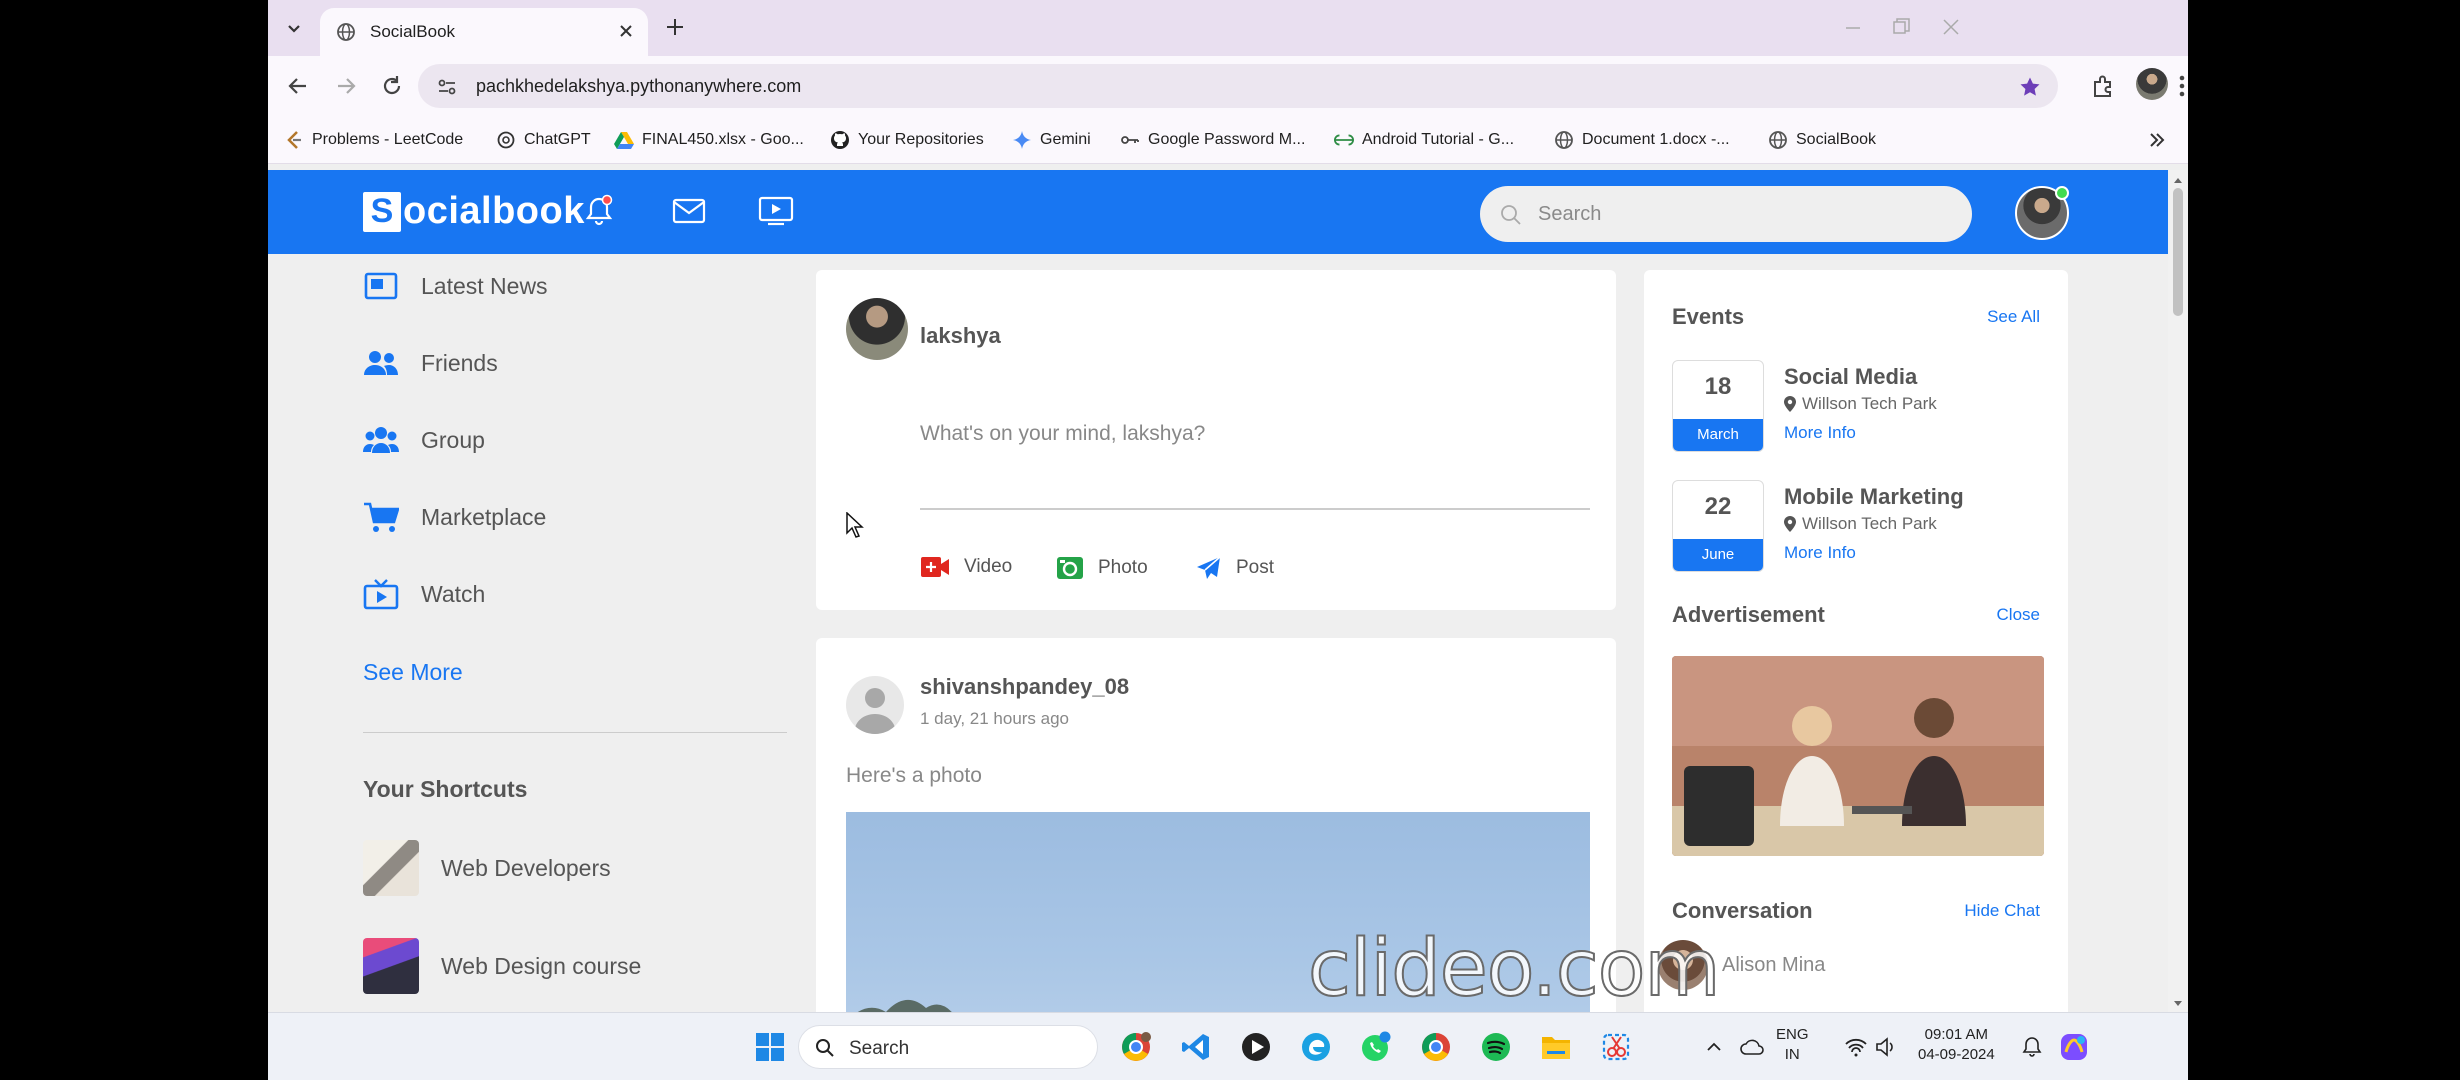  What do you see at coordinates (1102, 568) in the screenshot?
I see `add-photo-button: Photo` at bounding box center [1102, 568].